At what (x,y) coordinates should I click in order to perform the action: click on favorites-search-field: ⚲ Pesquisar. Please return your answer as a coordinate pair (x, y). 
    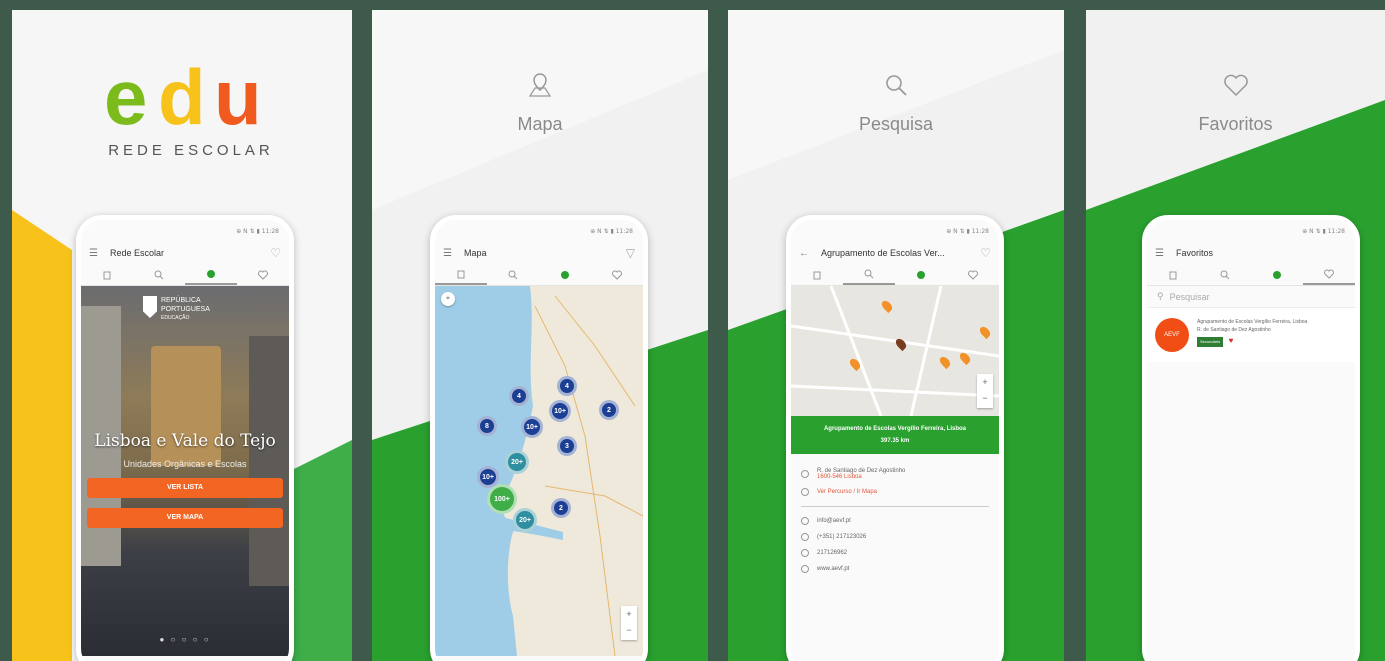
    Looking at the image, I should click on (1251, 297).